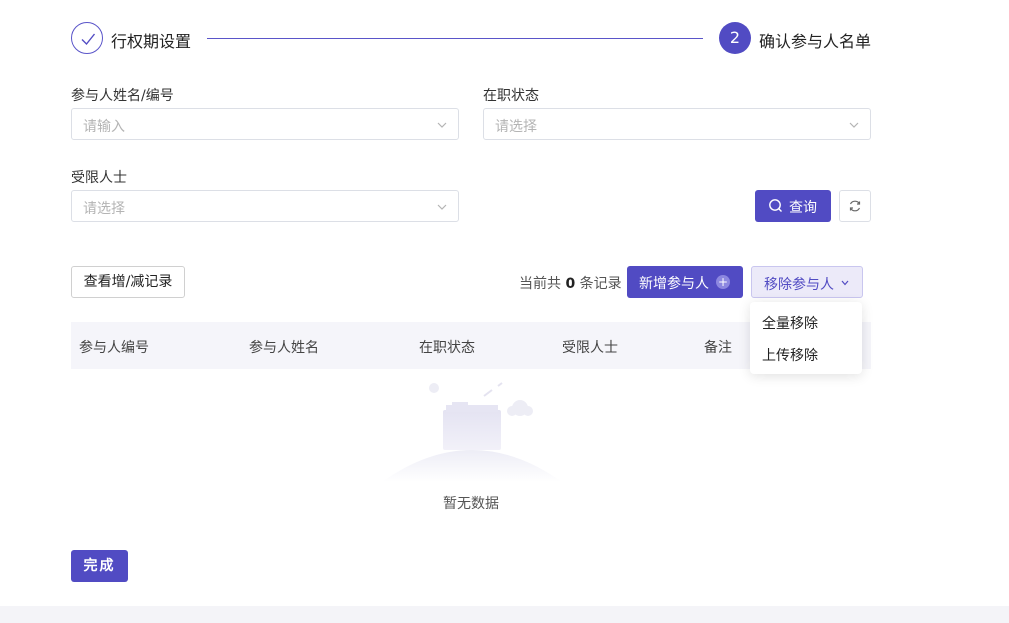  I want to click on employment-status-label: 在职状态, so click(511, 96).